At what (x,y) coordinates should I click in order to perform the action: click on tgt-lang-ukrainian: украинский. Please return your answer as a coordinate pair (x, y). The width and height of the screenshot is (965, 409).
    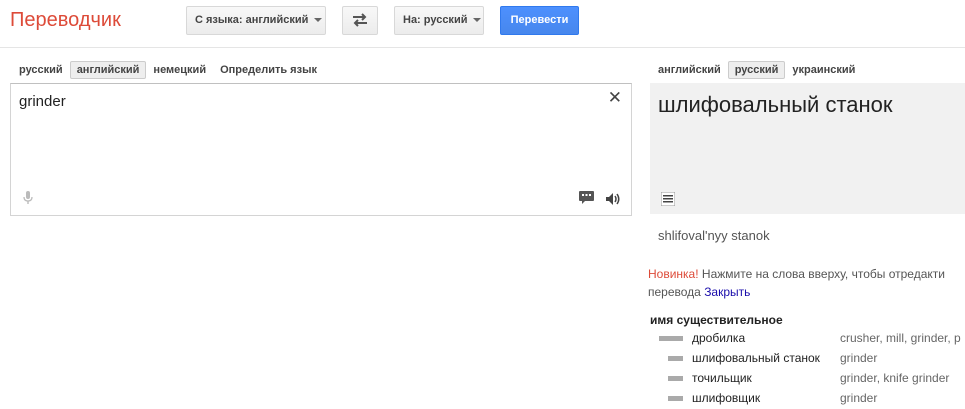
    Looking at the image, I should click on (823, 70).